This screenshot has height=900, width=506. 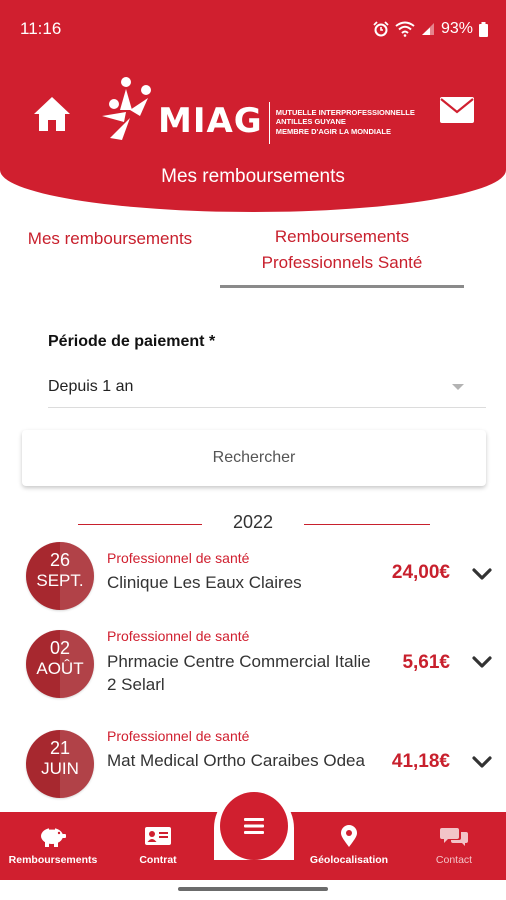 What do you see at coordinates (60, 748) in the screenshot?
I see `date-day: 21` at bounding box center [60, 748].